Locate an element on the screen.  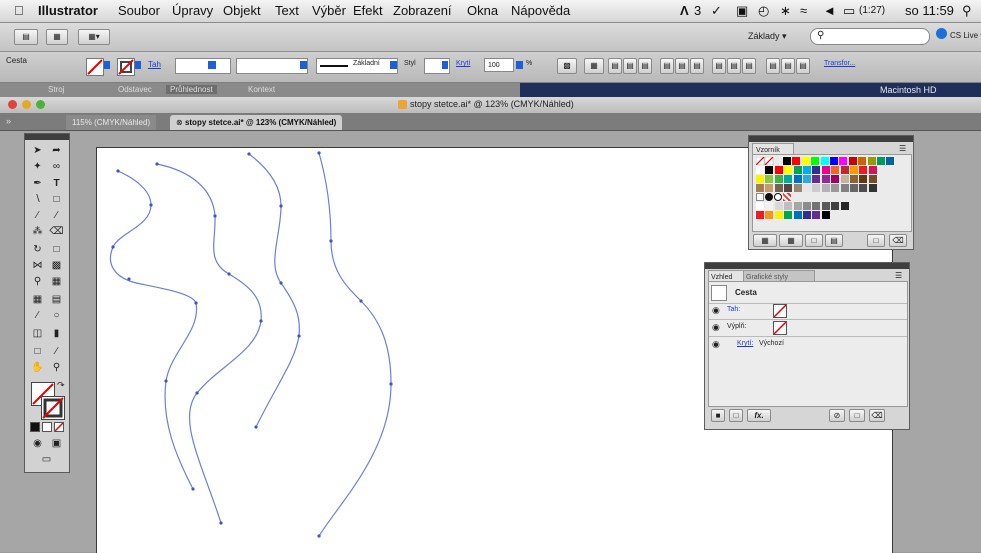
screen-mode-icon: ▭ is located at coordinates (46, 459).